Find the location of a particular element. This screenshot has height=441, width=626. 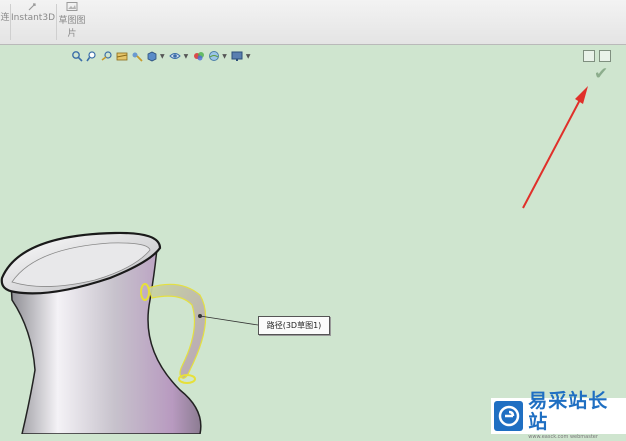

callout-leader-line is located at coordinates (228, 320).